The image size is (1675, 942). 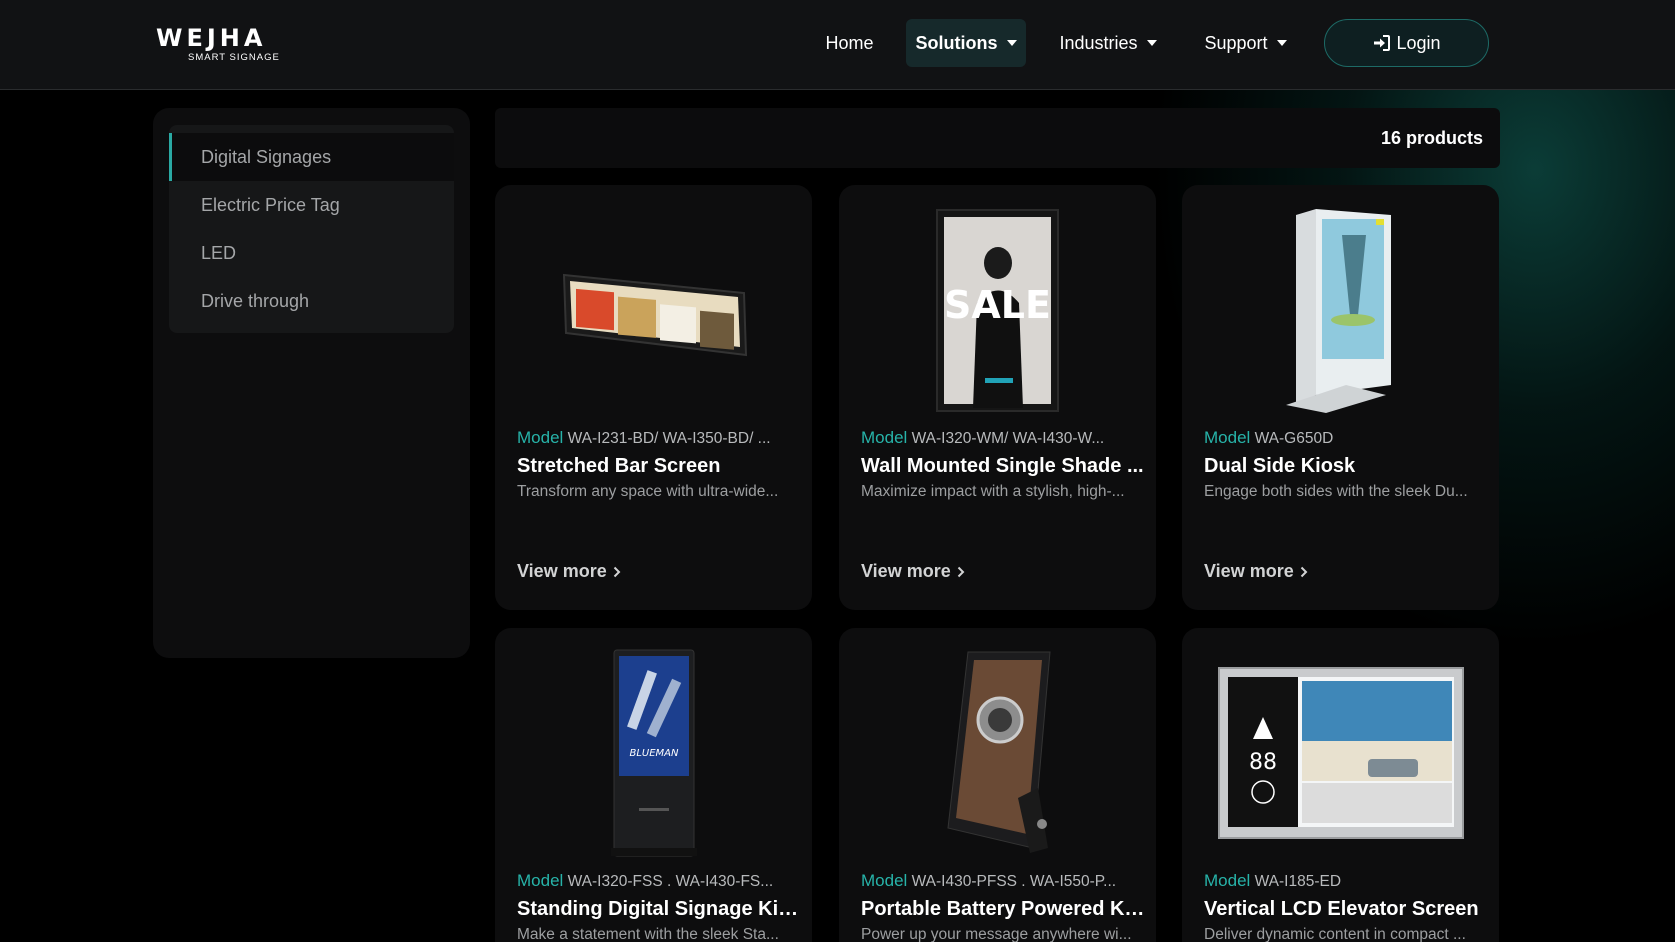 I want to click on nav-home-label: Home, so click(x=849, y=42).